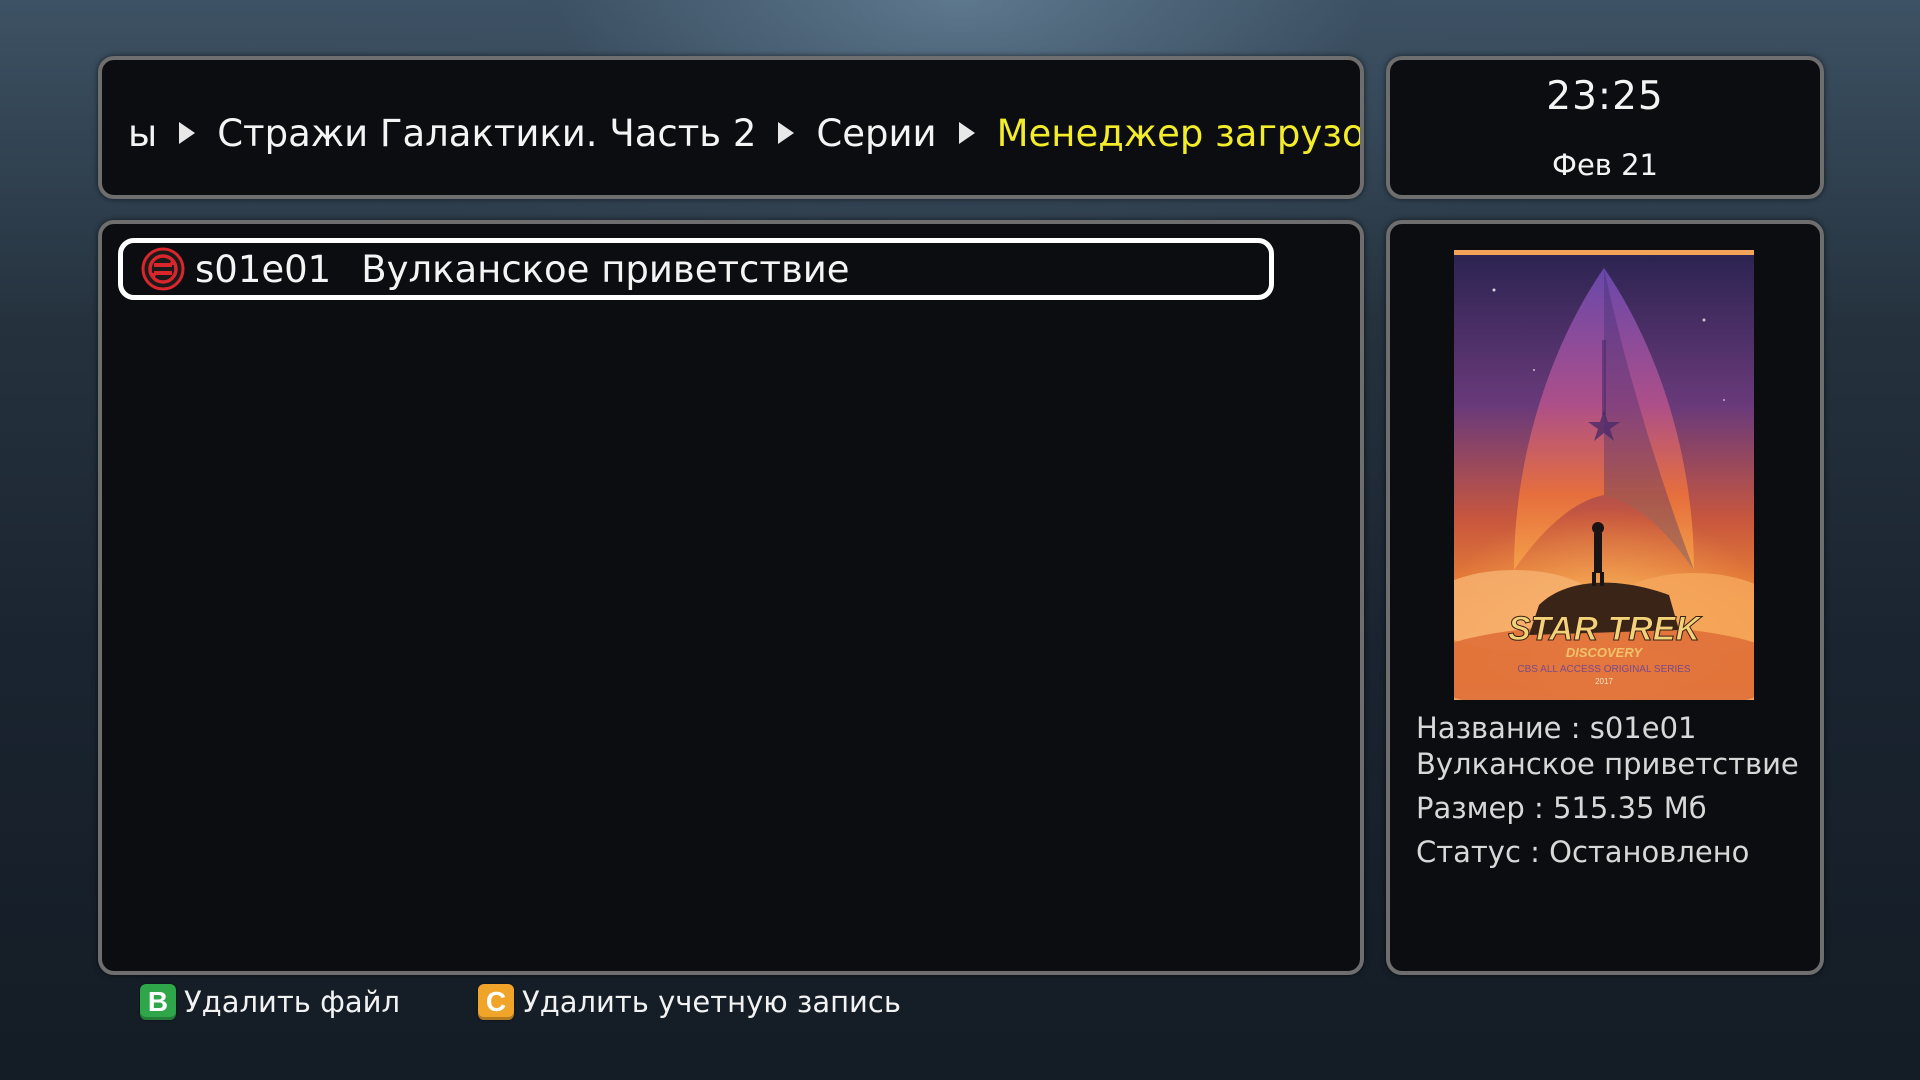  Describe the element at coordinates (711, 1002) in the screenshot. I see `delete-account-label: Удалить учетную запись` at that location.